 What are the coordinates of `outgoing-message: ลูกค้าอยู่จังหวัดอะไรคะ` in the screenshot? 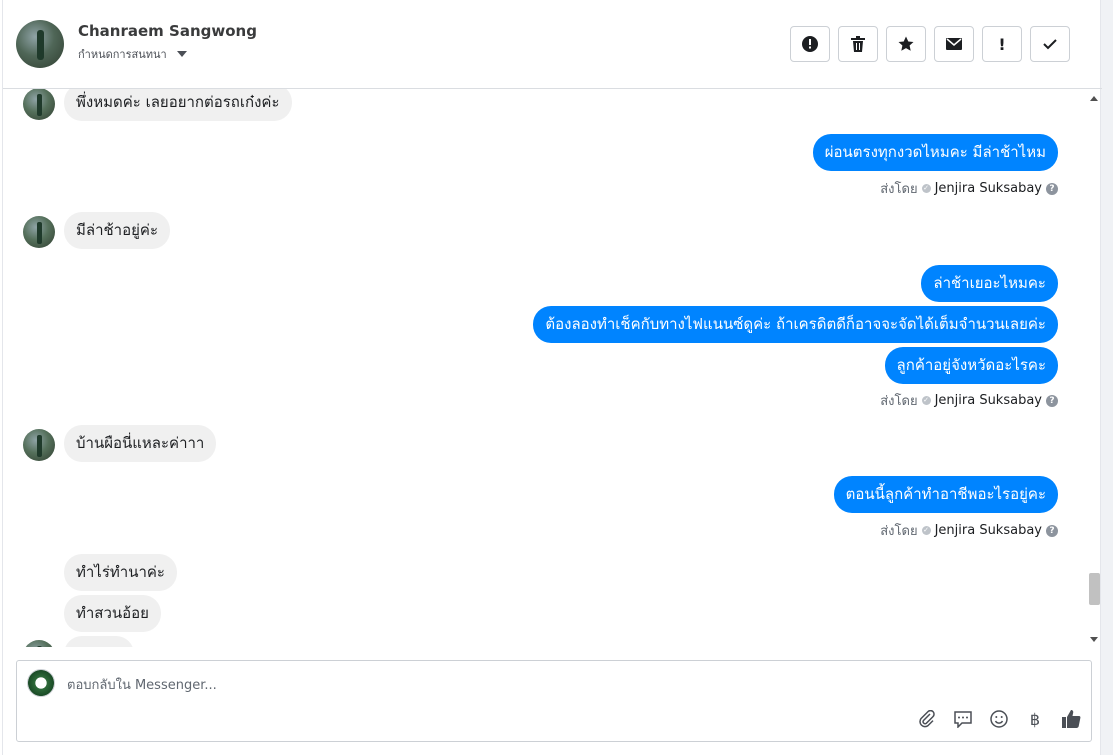 It's located at (971, 365).